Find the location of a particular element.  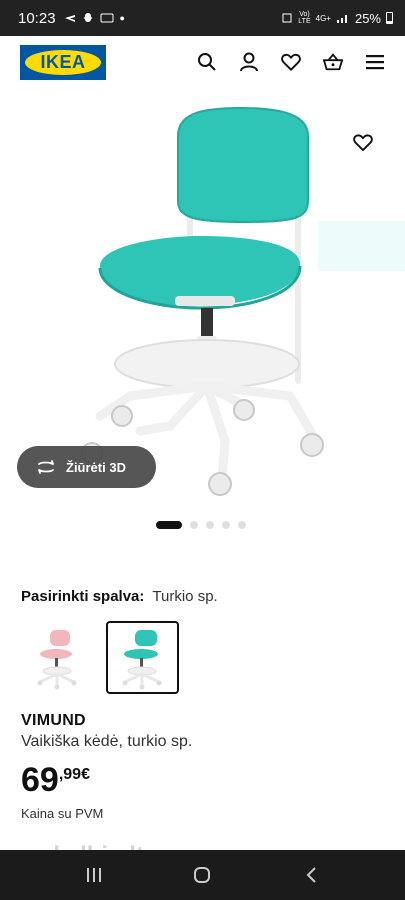

chair-thumbnail-pink is located at coordinates (56, 659).